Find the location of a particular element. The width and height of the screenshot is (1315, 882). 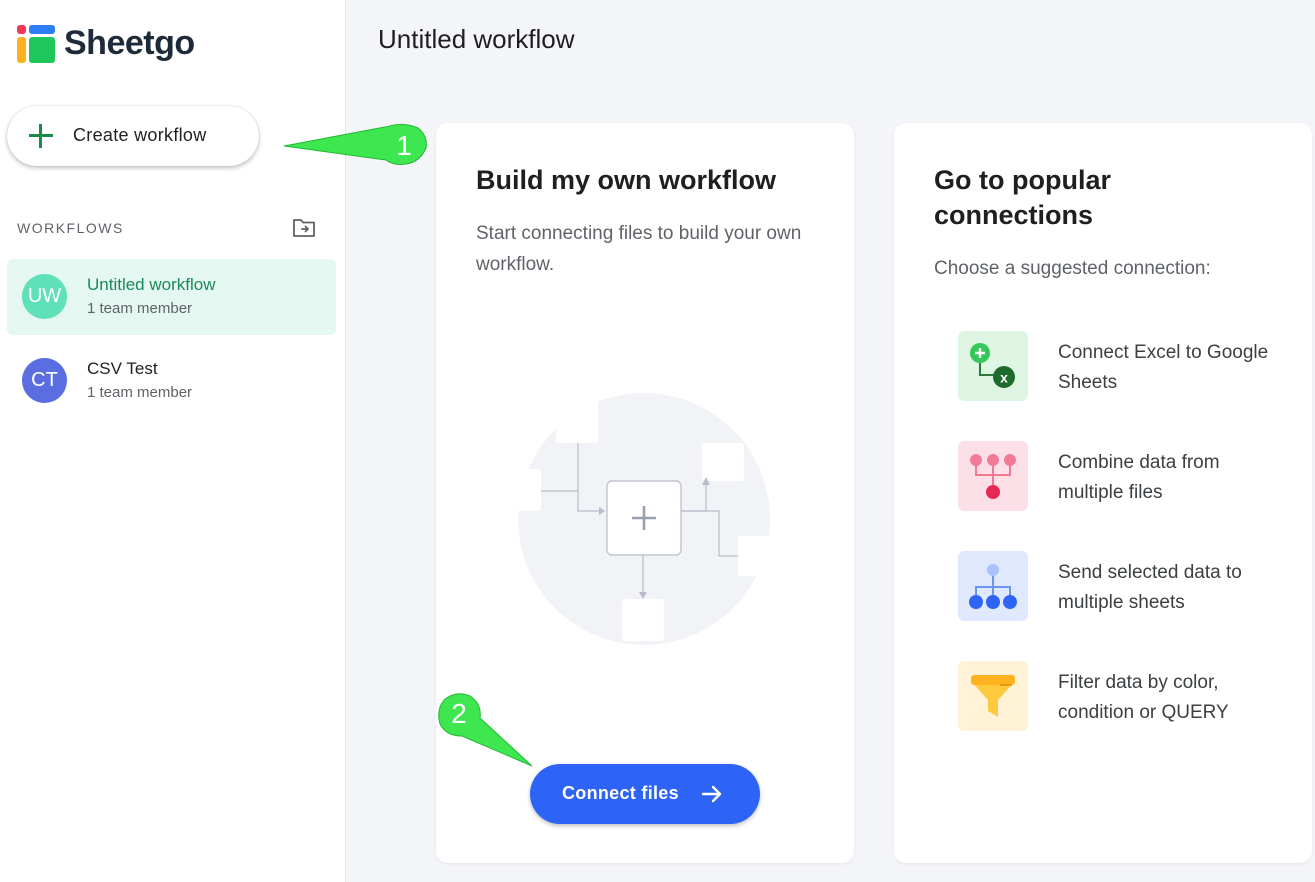

step-2-callout: 2 is located at coordinates (485, 730).